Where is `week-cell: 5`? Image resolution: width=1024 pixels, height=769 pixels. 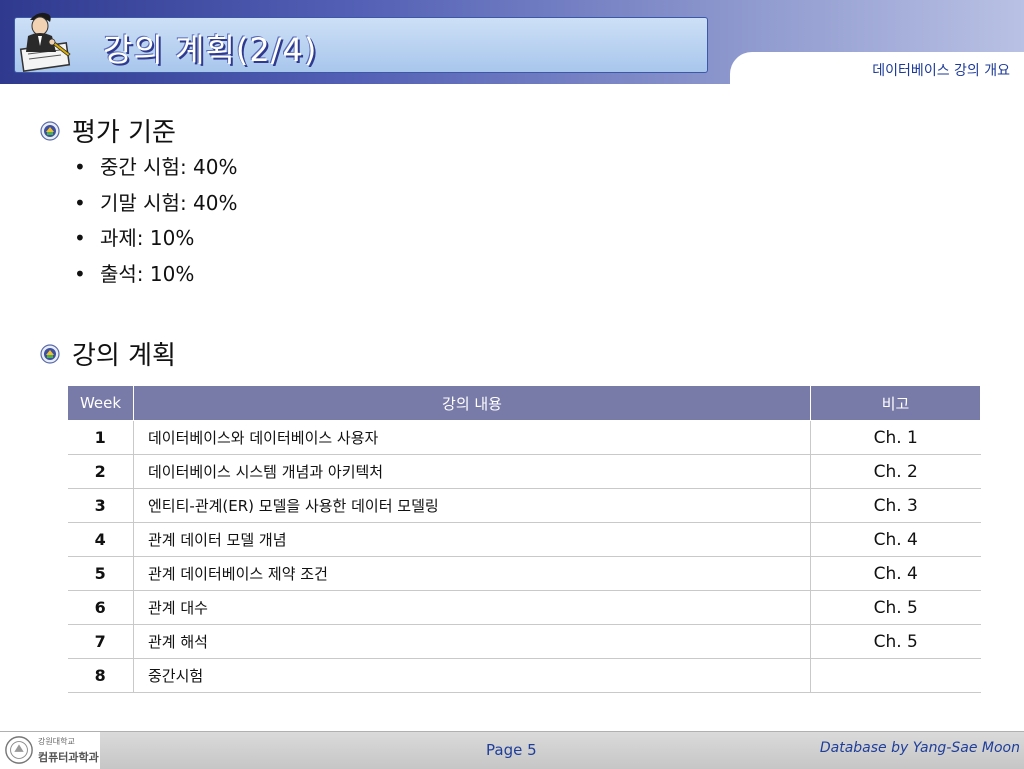 week-cell: 5 is located at coordinates (100, 573).